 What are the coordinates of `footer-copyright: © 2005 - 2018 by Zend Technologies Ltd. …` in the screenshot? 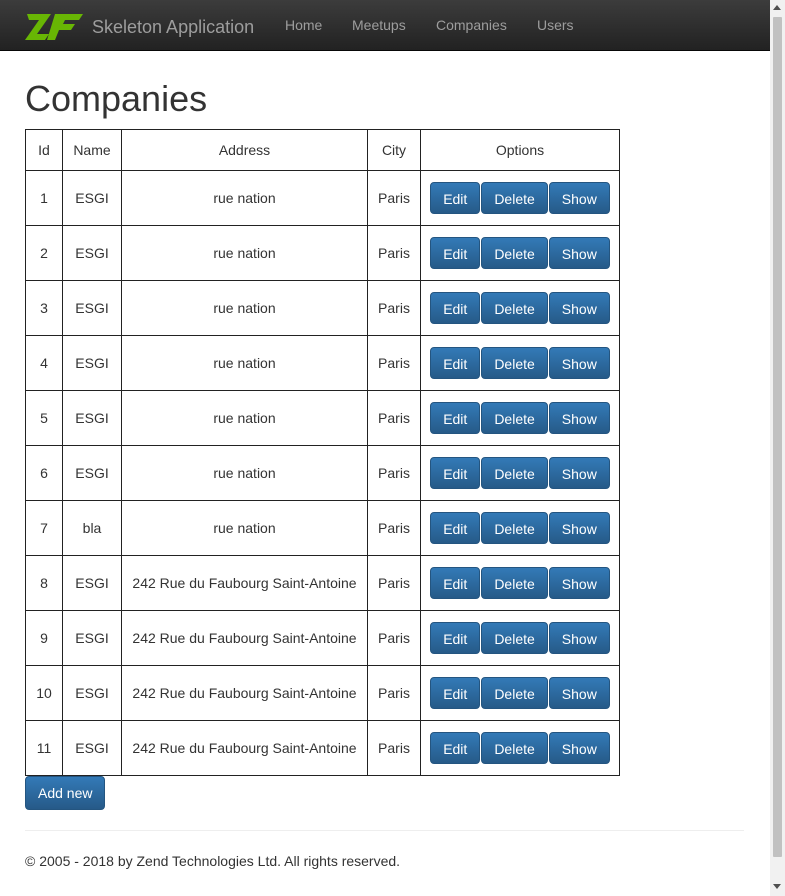 It's located at (213, 861).